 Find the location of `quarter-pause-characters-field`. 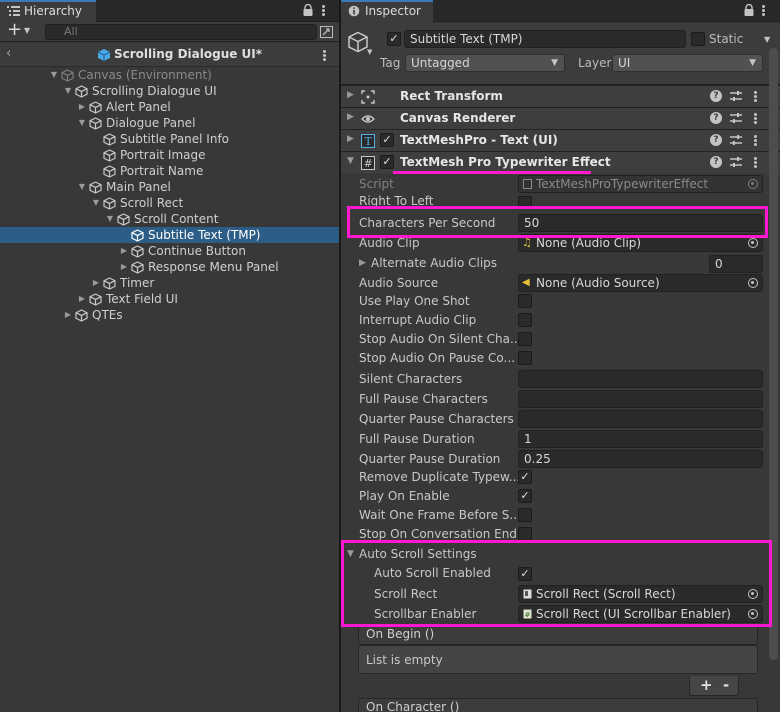

quarter-pause-characters-field is located at coordinates (640, 419).